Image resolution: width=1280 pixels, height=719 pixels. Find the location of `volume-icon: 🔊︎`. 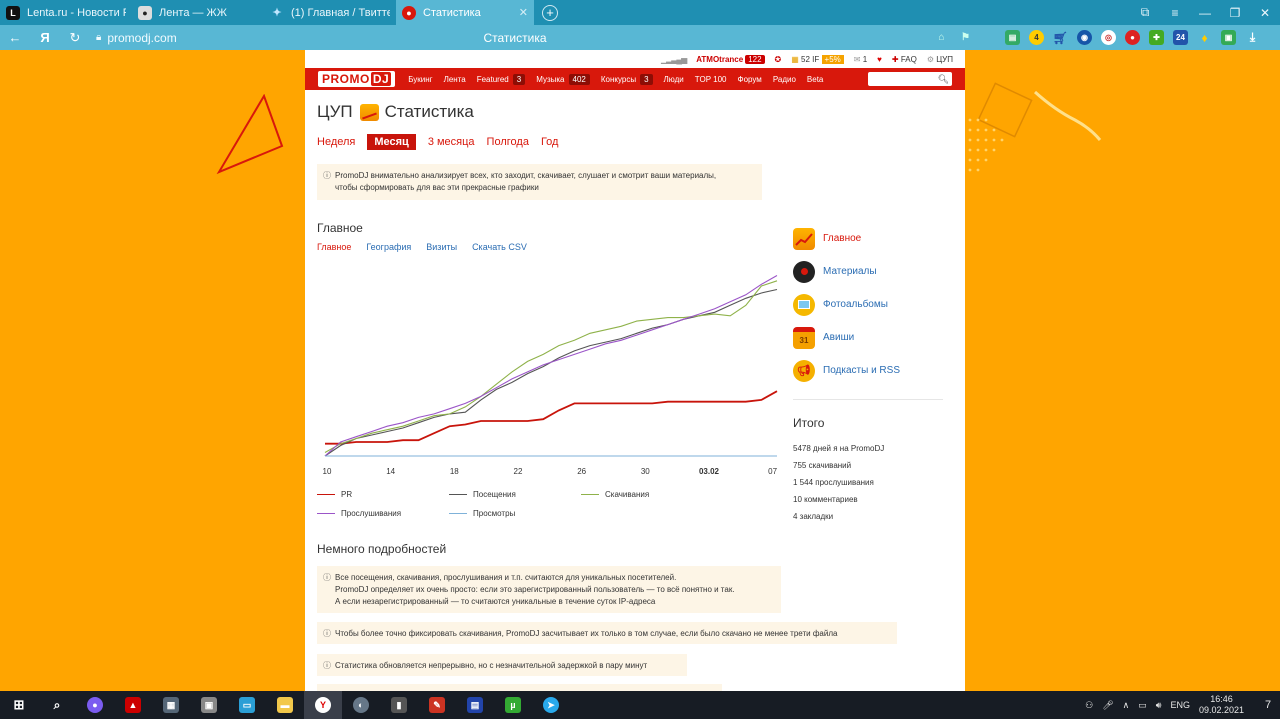

volume-icon: 🔊︎ is located at coordinates (1159, 705).